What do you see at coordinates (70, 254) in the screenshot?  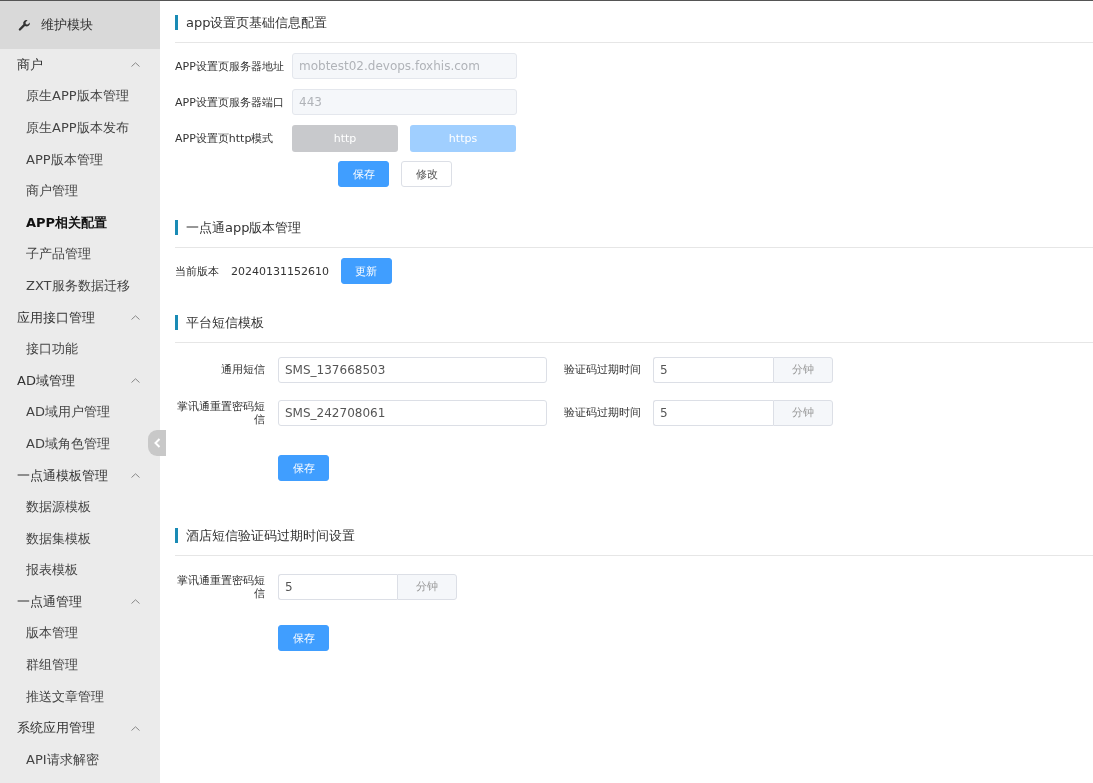 I see `menu-item: 子产品管理` at bounding box center [70, 254].